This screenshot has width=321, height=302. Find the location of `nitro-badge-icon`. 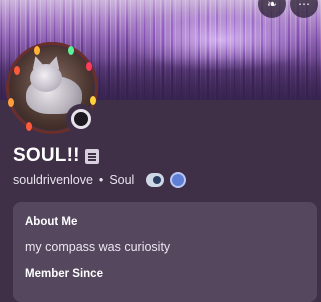

nitro-badge-icon is located at coordinates (155, 180).